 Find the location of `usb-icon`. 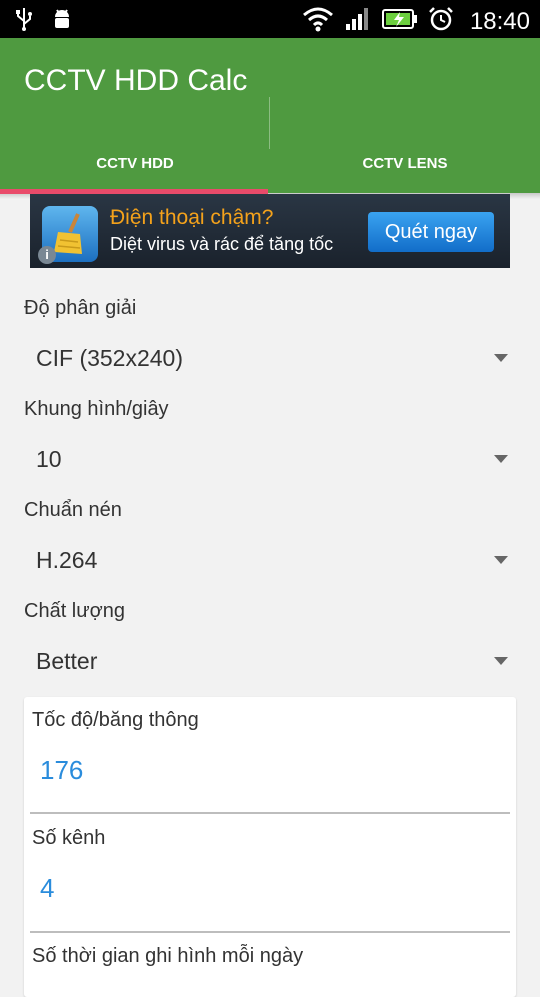

usb-icon is located at coordinates (24, 21).